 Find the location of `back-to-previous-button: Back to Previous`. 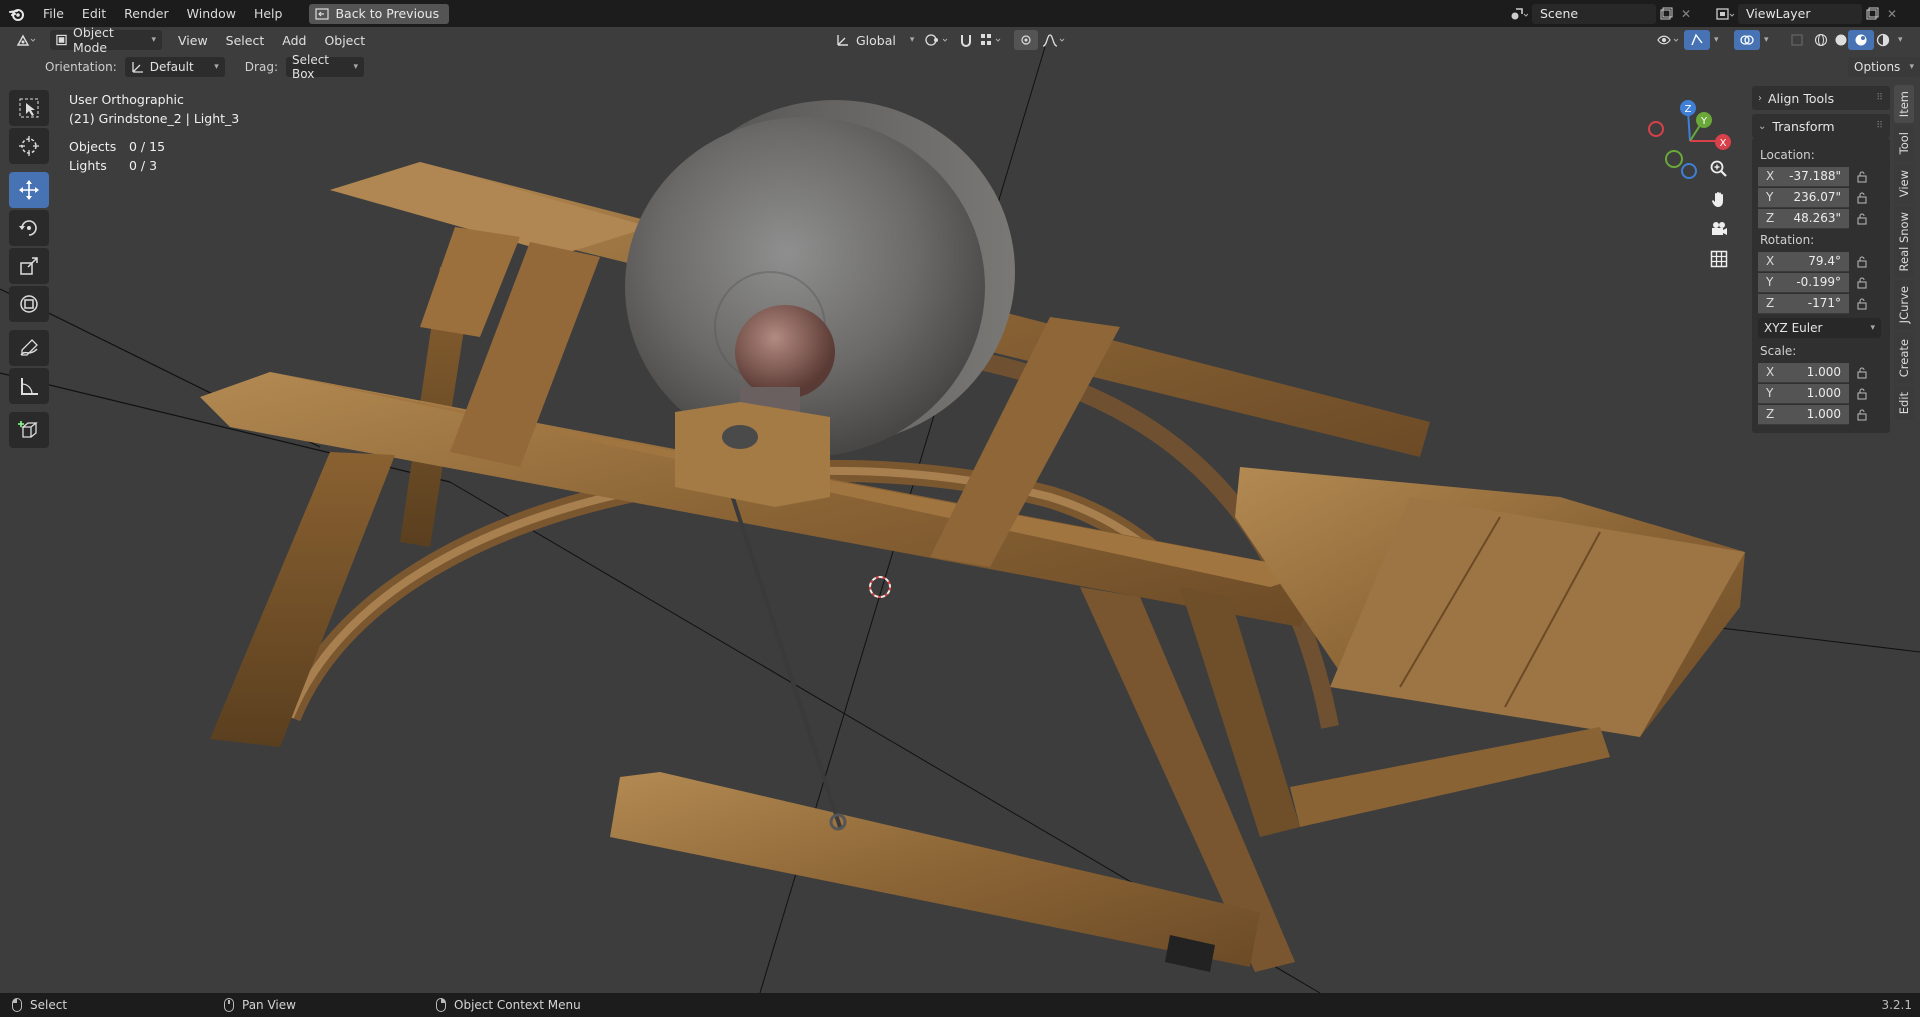

back-to-previous-button: Back to Previous is located at coordinates (379, 13).